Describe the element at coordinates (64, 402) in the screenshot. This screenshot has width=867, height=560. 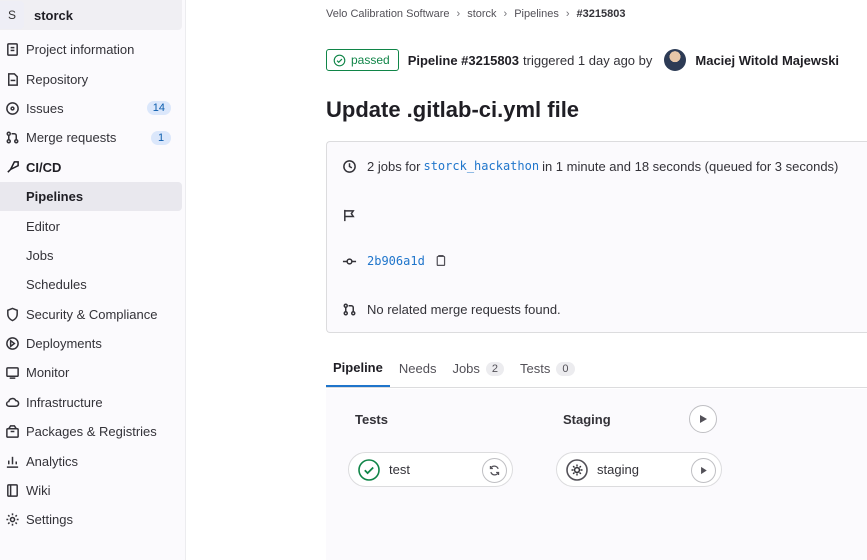
I see `sidebar-item-label: Infrastructure` at that location.